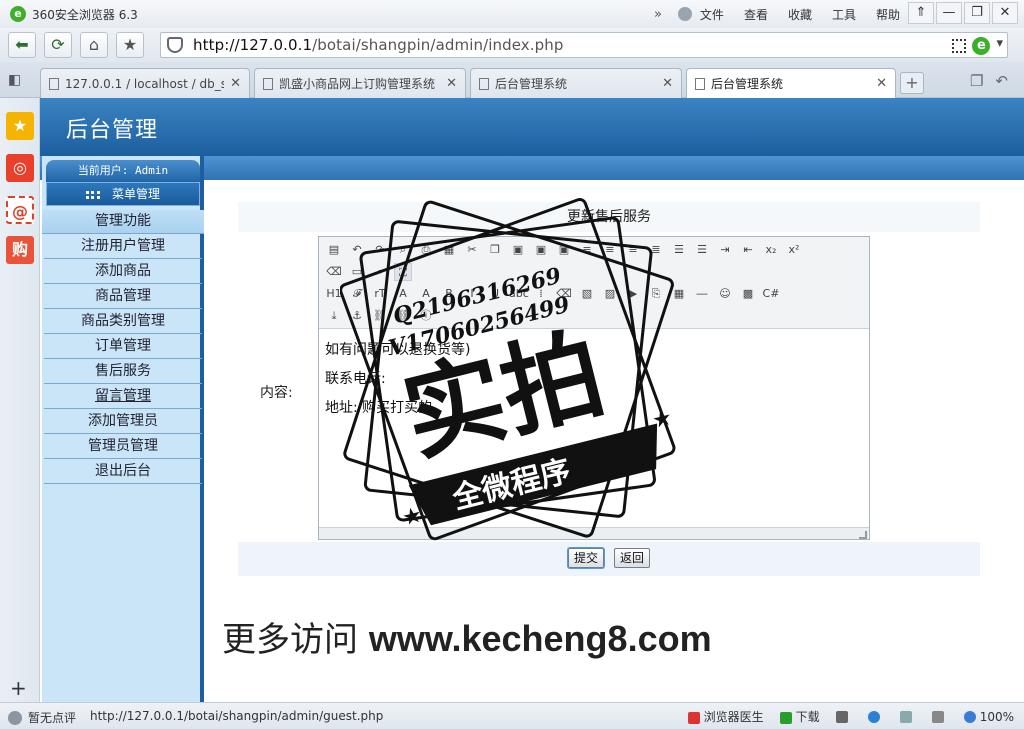 The image size is (1024, 729). Describe the element at coordinates (22, 45) in the screenshot. I see `back-arrow-icon: ⬅` at that location.